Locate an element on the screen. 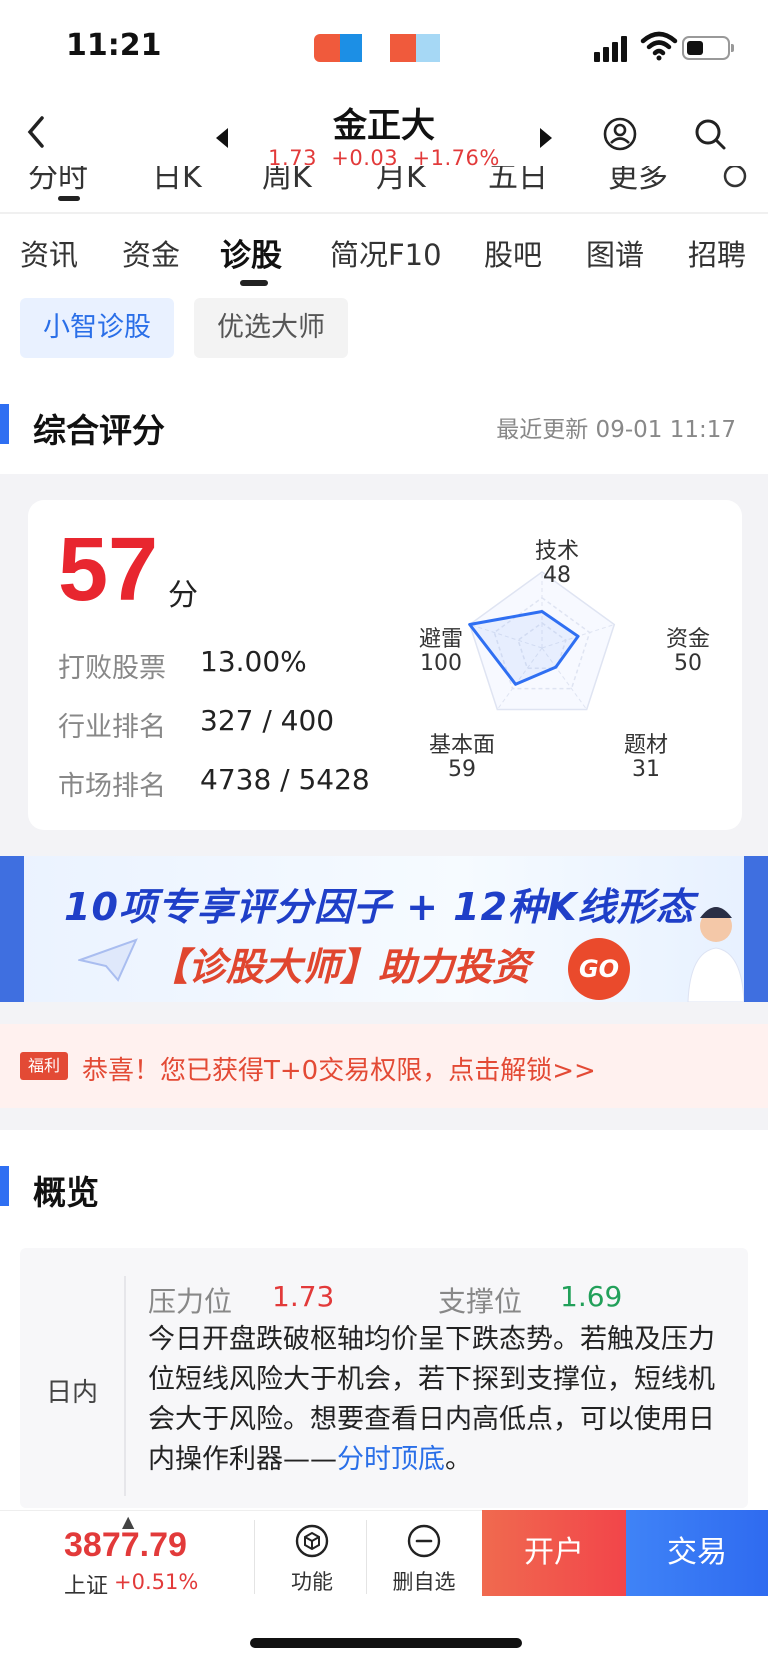 This screenshot has height=1664, width=768. period-tab-more: 更多 is located at coordinates (638, 181).